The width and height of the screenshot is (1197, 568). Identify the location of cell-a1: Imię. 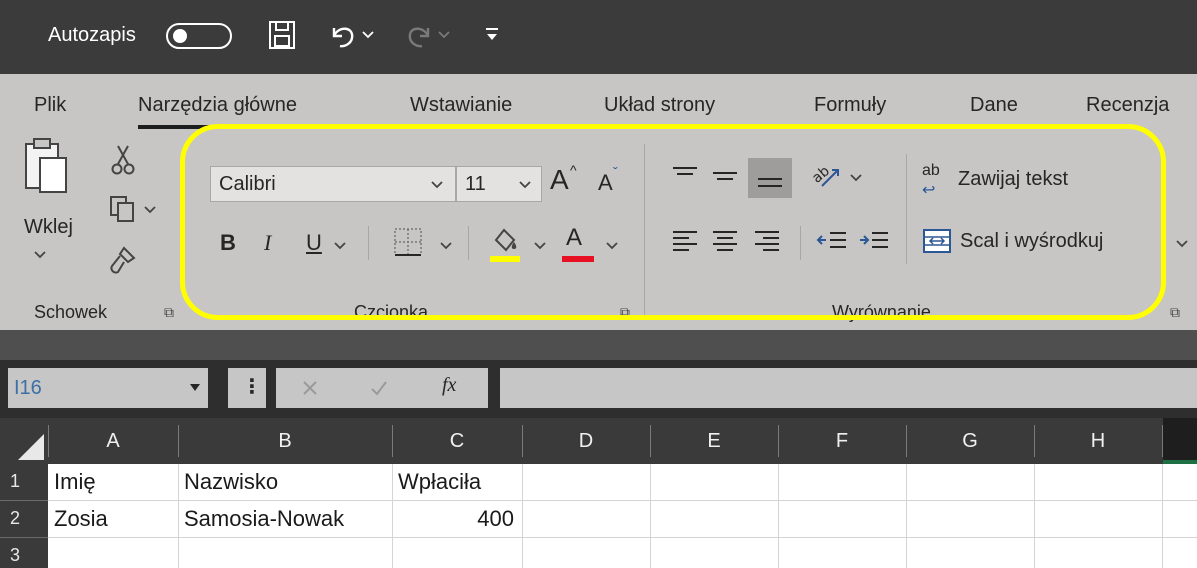
(114, 482).